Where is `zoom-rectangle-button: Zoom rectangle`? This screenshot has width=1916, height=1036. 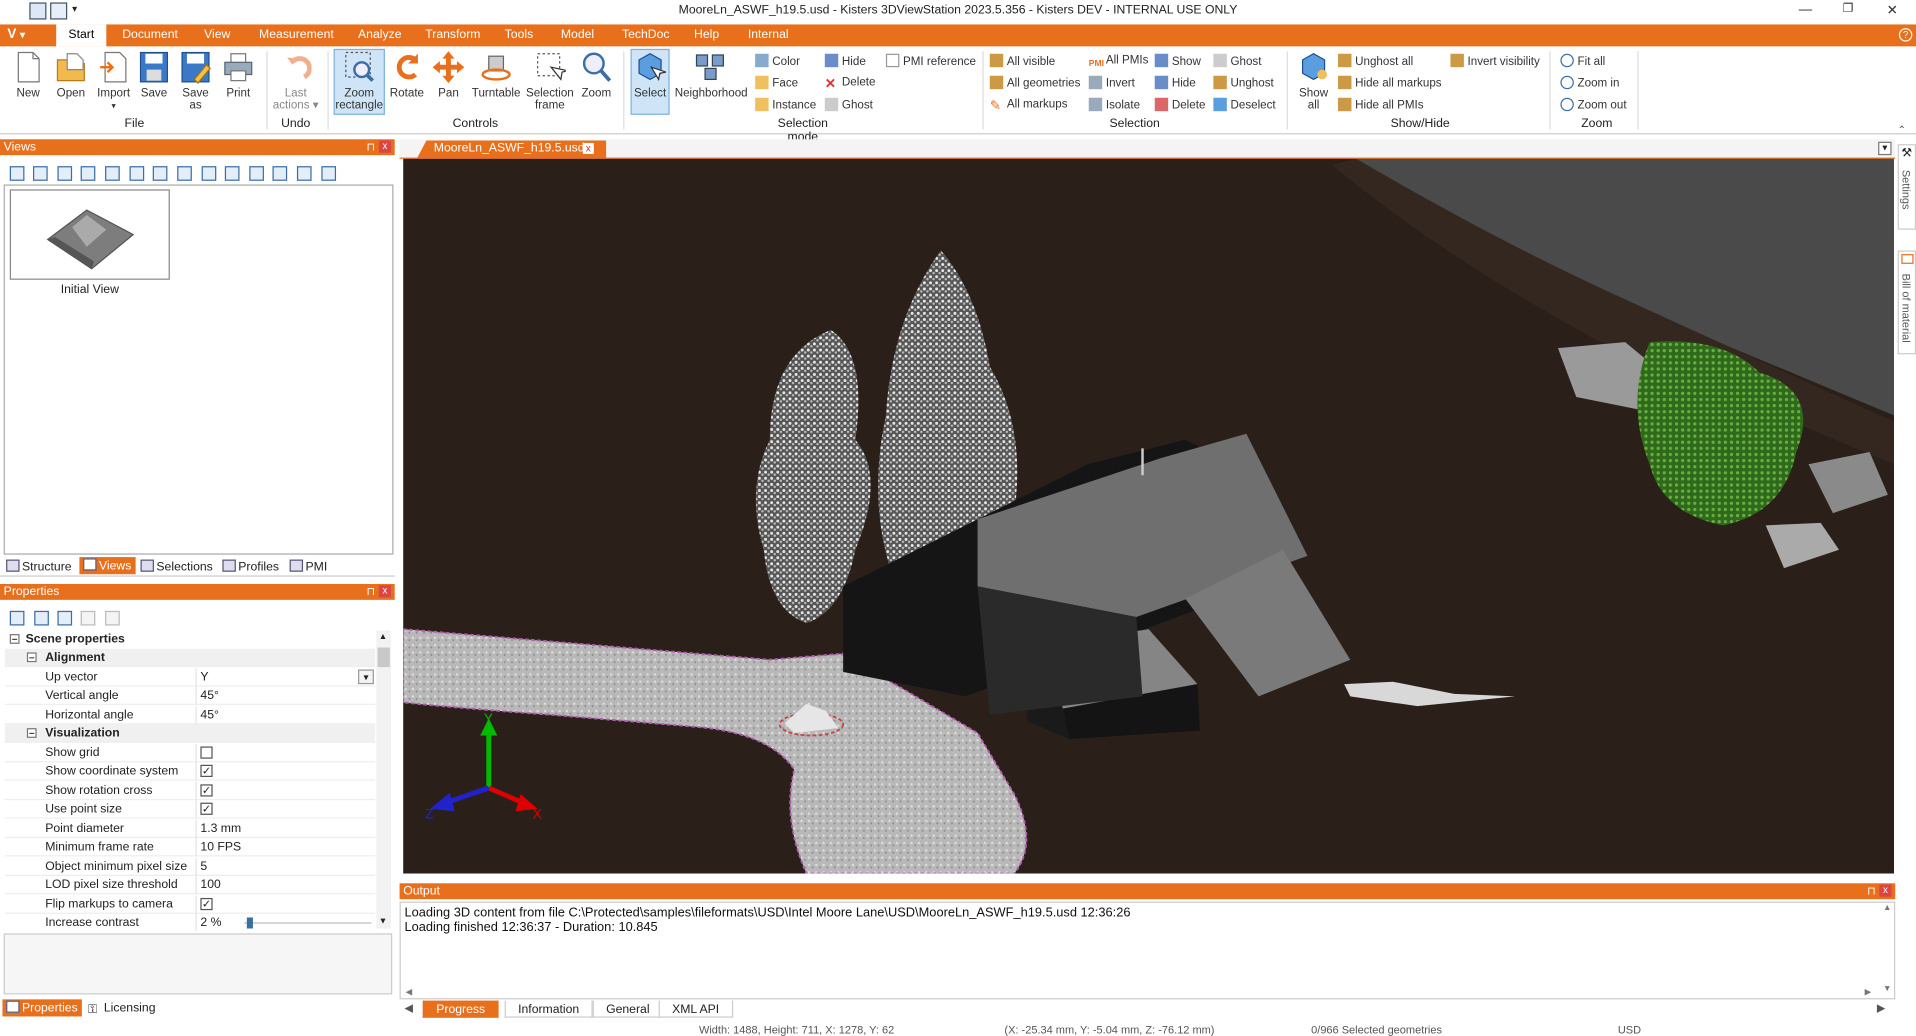
zoom-rectangle-button: Zoom rectangle is located at coordinates (359, 81).